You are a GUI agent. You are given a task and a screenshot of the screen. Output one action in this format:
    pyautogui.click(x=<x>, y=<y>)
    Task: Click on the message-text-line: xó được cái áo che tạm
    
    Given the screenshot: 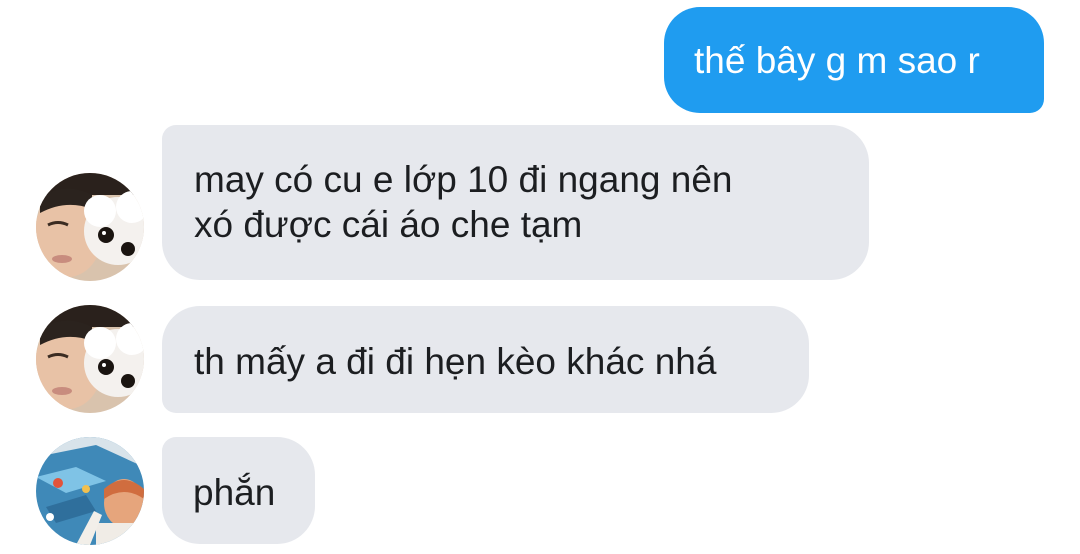 What is the action you would take?
    pyautogui.click(x=388, y=224)
    